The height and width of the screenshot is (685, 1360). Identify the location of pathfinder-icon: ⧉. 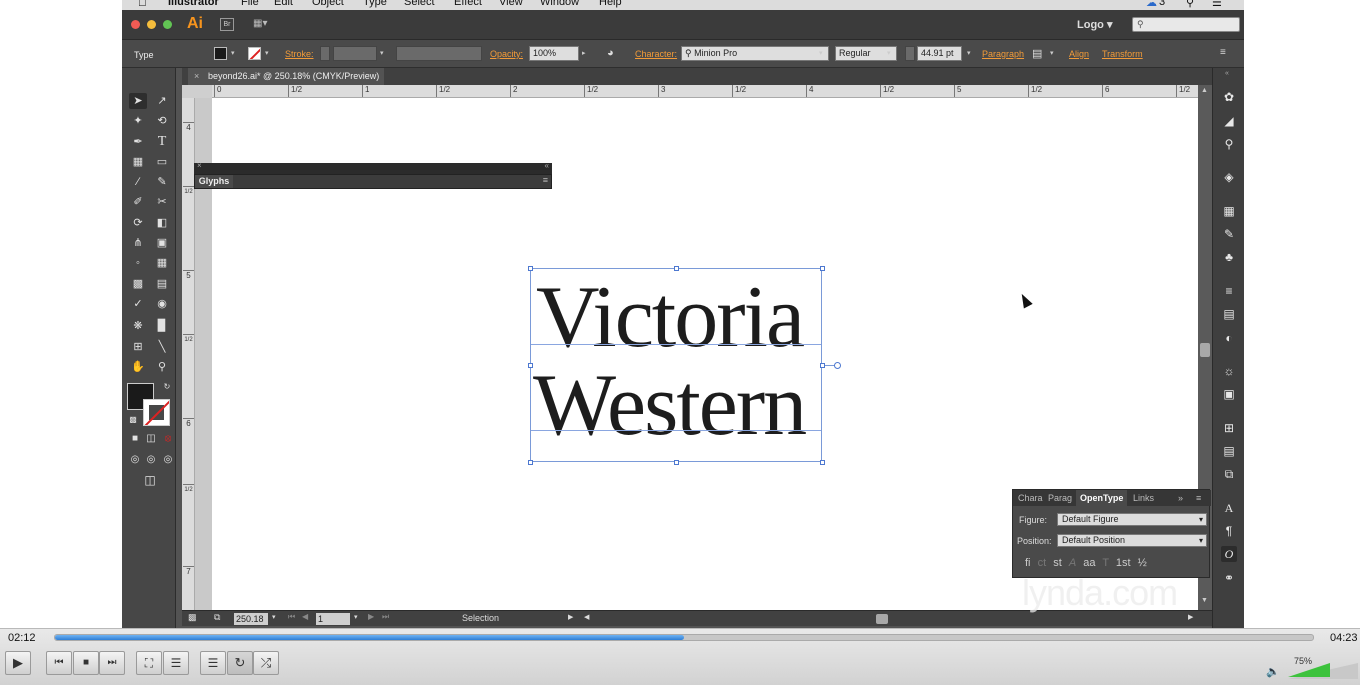
(1229, 474).